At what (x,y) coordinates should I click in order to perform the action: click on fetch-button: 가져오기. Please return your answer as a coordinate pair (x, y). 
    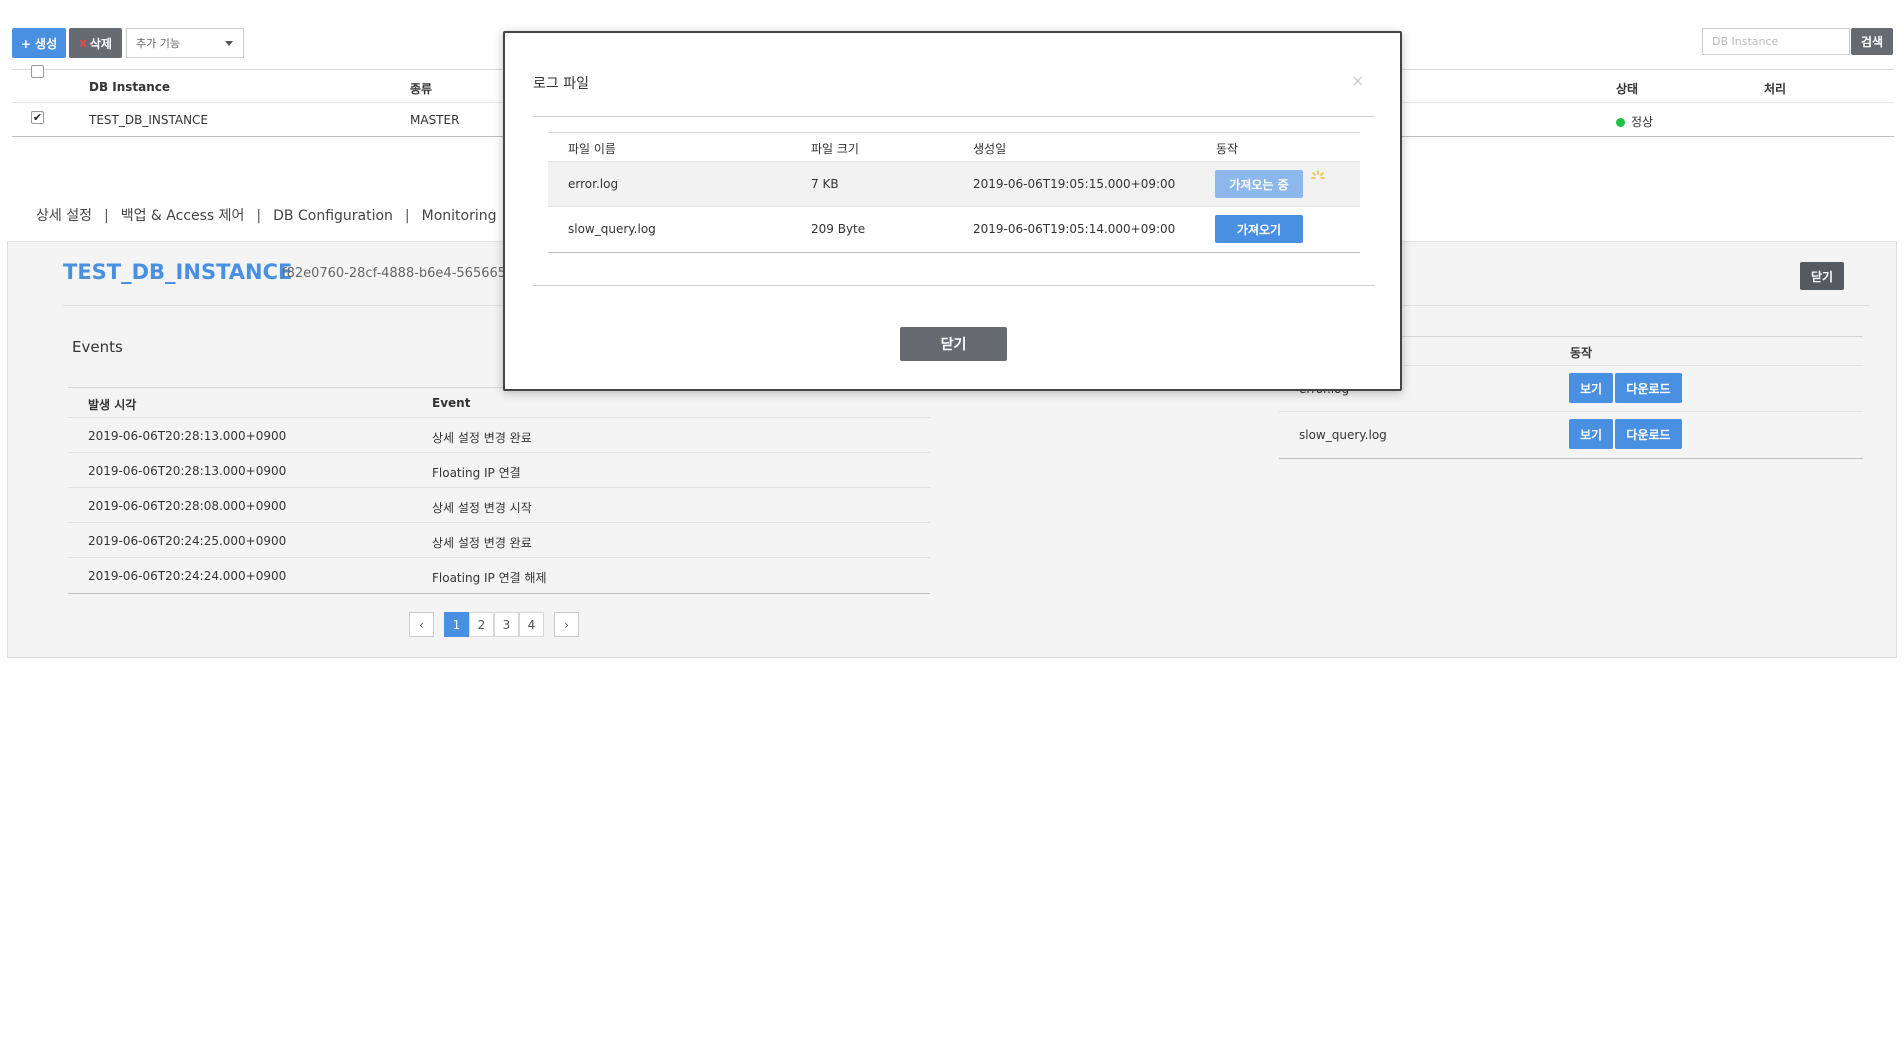
    Looking at the image, I should click on (1259, 229).